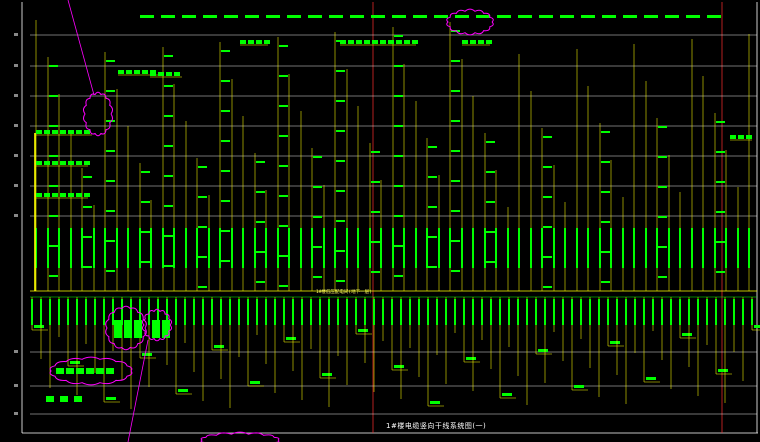  Describe the element at coordinates (100, 371) in the screenshot. I see `equipment-block` at that location.